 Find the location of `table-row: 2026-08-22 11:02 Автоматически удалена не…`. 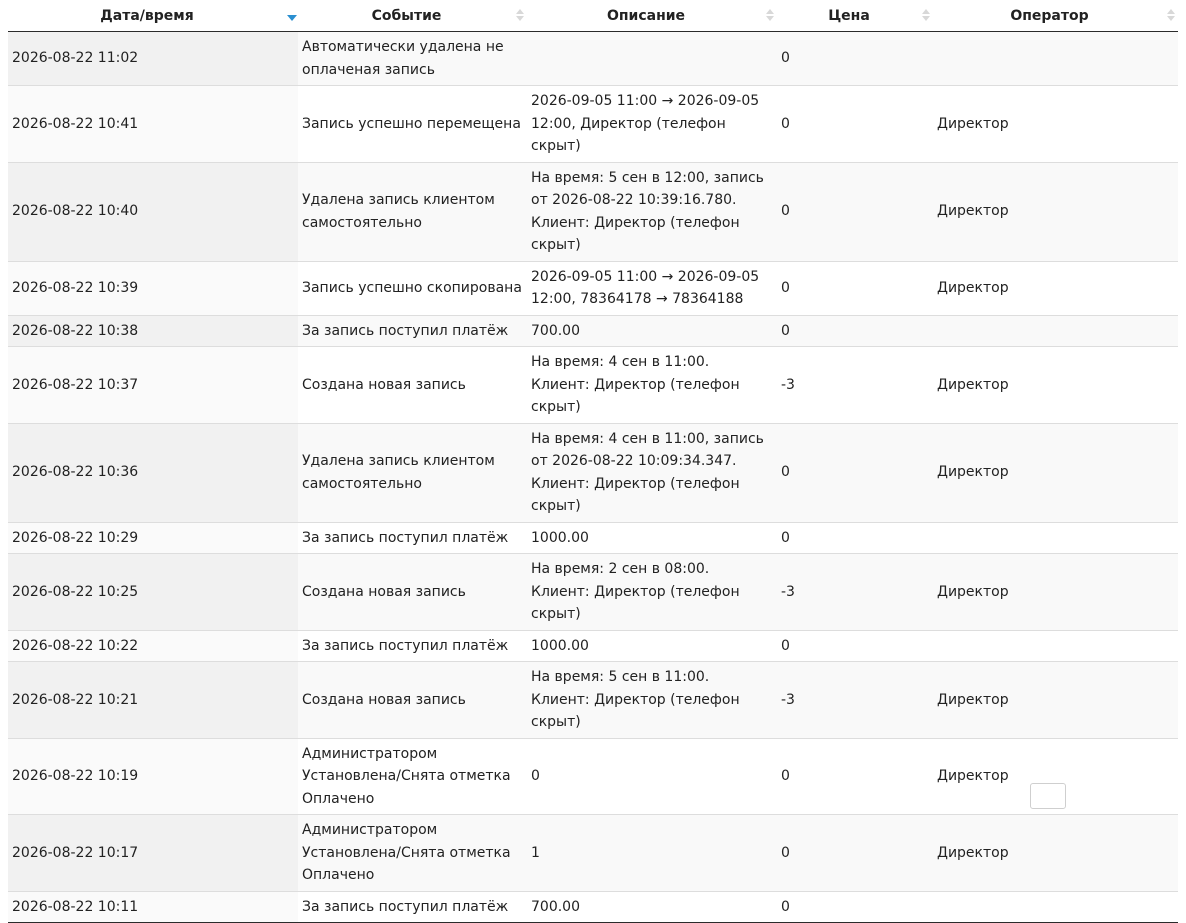

table-row: 2026-08-22 11:02 Автоматически удалена не… is located at coordinates (593, 58).